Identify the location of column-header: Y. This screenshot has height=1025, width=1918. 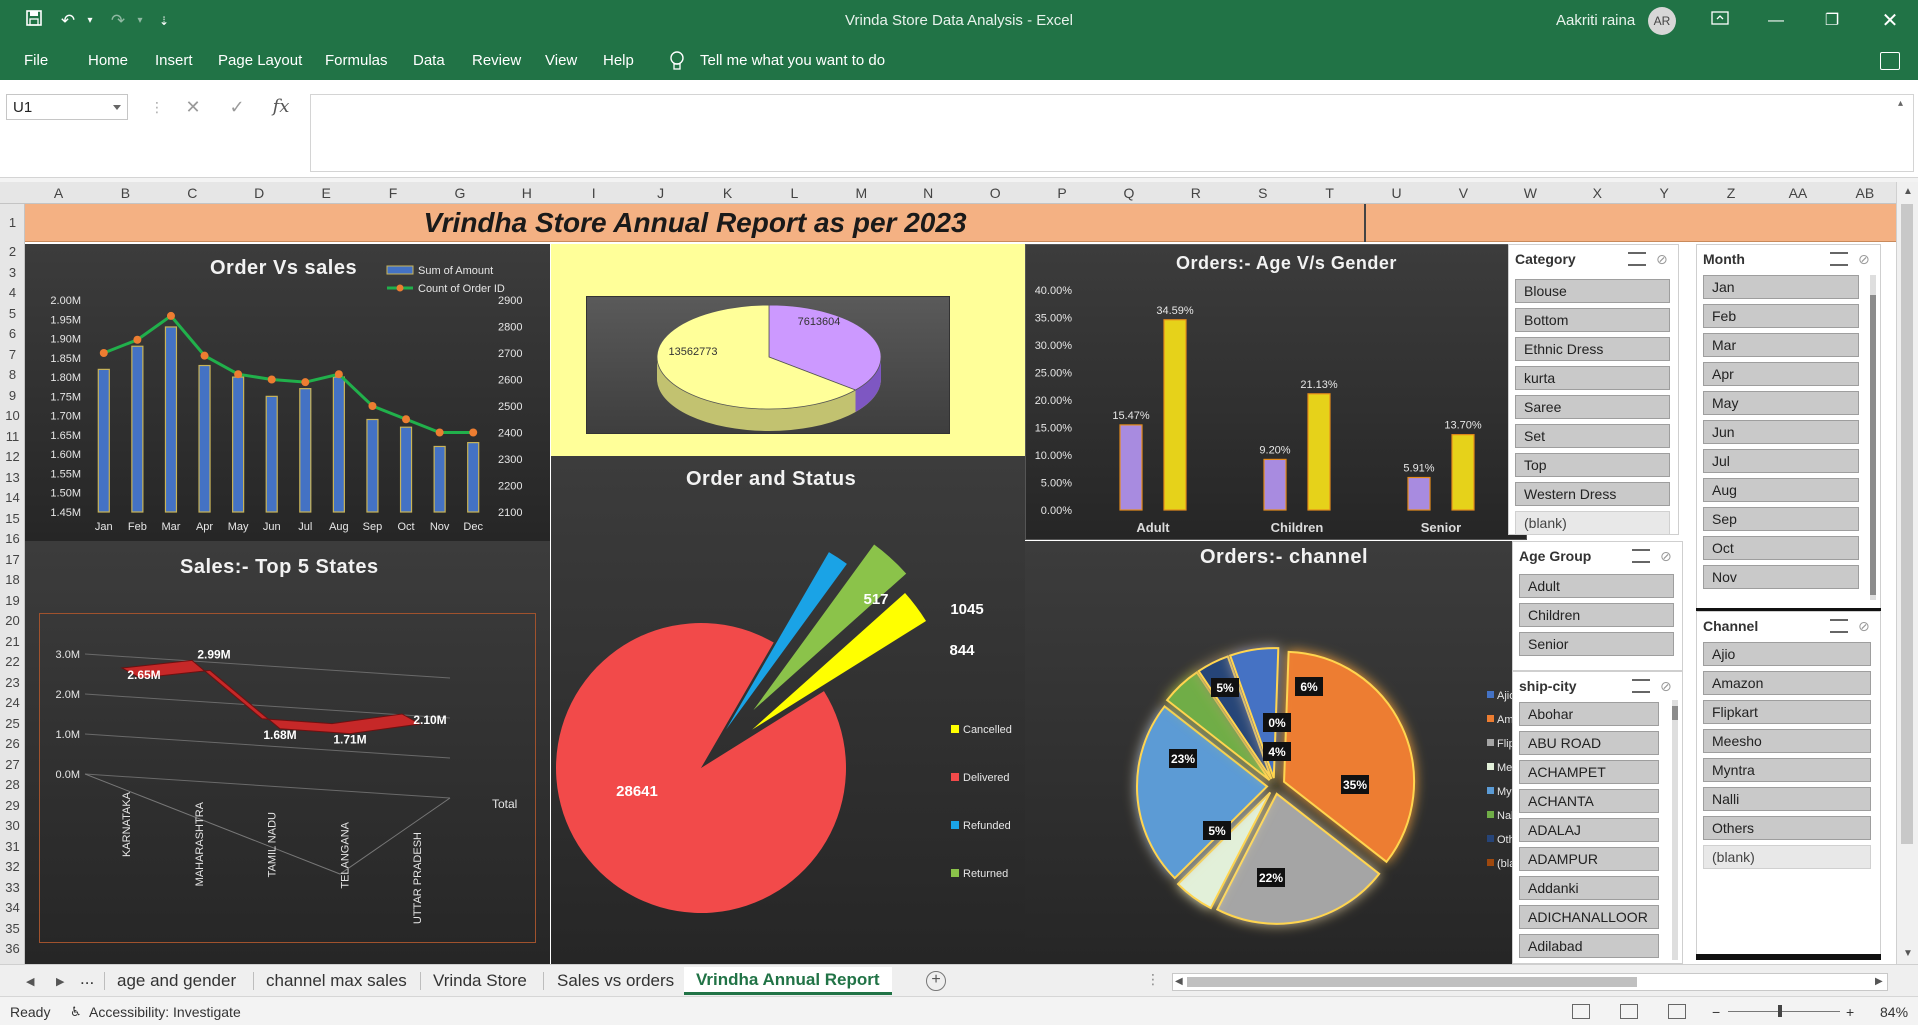
(1664, 193).